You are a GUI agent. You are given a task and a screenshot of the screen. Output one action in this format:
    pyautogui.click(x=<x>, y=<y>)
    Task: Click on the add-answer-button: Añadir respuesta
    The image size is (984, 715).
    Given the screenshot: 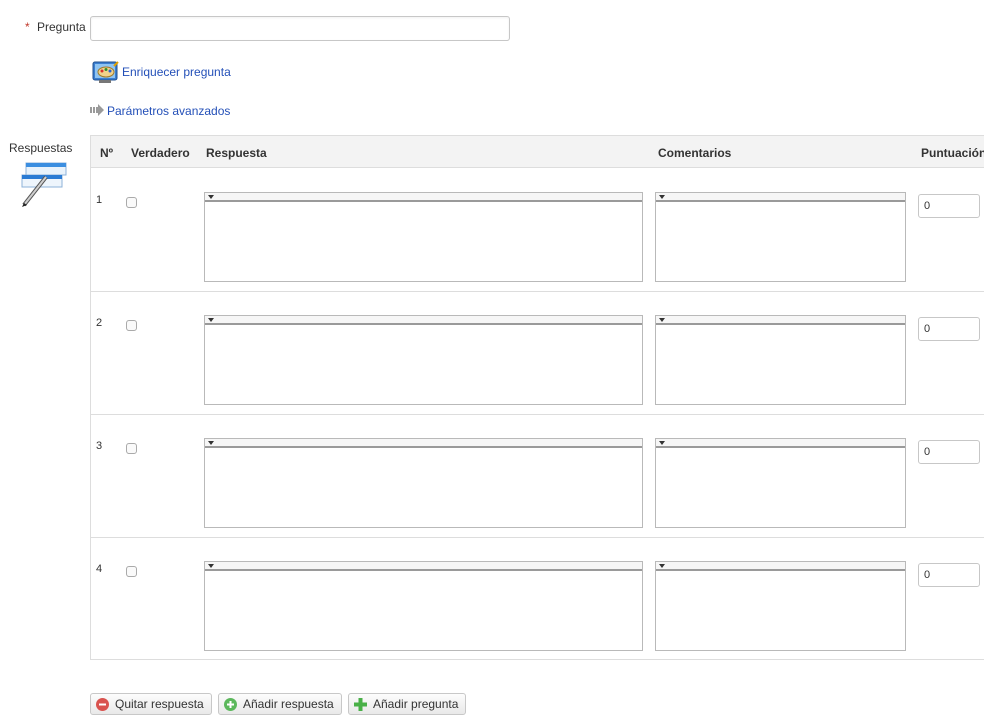 What is the action you would take?
    pyautogui.click(x=280, y=704)
    